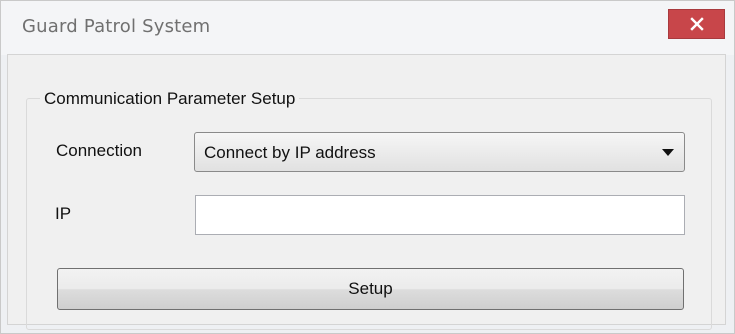 This screenshot has width=735, height=334. I want to click on close-icon, so click(696, 24).